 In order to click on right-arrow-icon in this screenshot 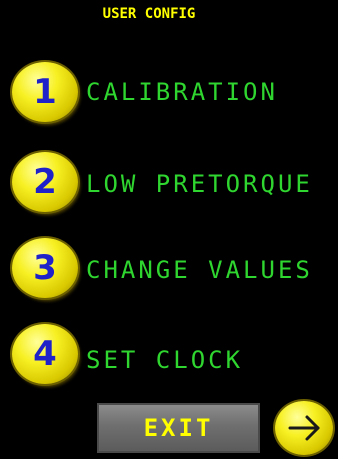, I will do `click(304, 428)`.